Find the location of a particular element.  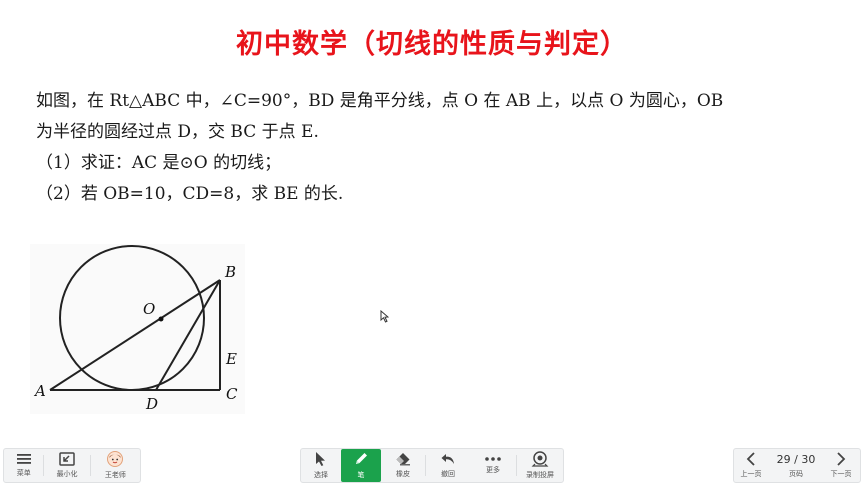

undo-icon is located at coordinates (447, 459).